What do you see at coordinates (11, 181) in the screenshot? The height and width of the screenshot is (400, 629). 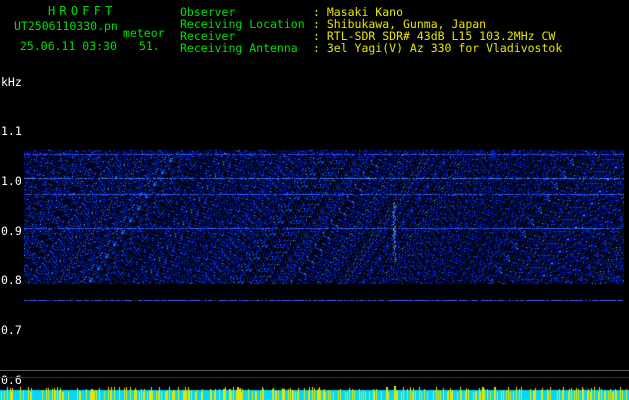 I see `y-tick-label: 1.0` at bounding box center [11, 181].